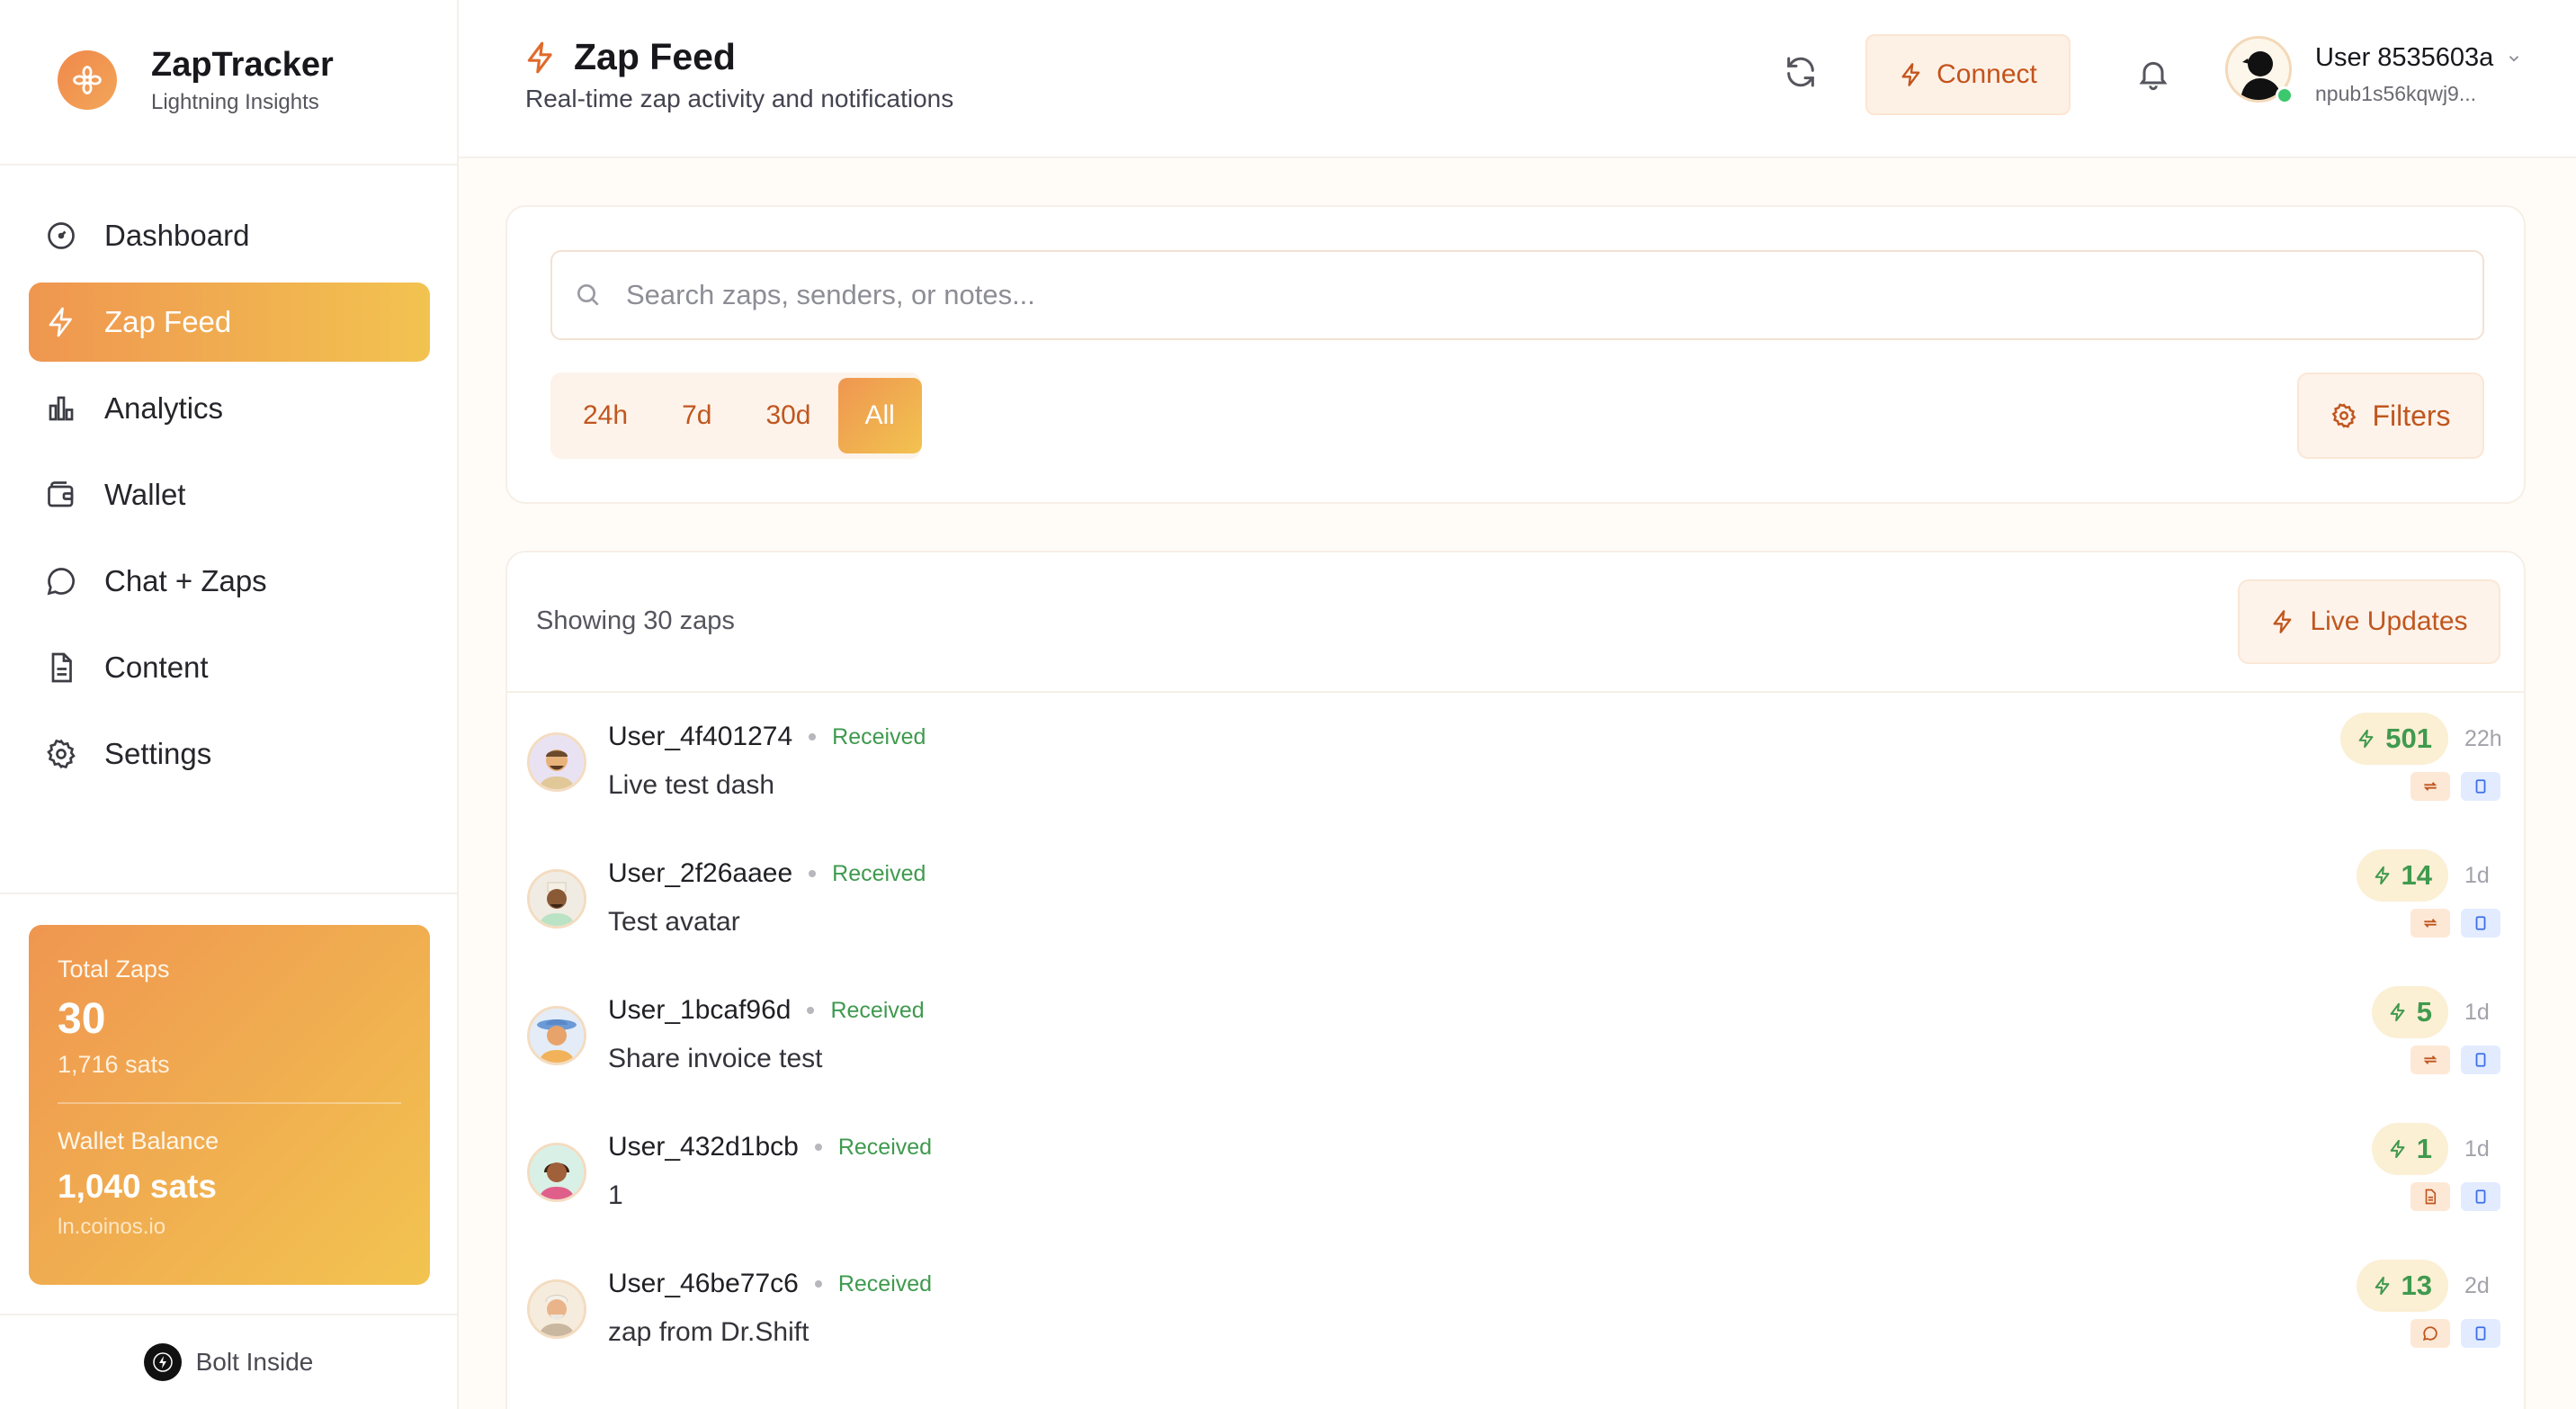 The image size is (2576, 1409). Describe the element at coordinates (2409, 1149) in the screenshot. I see `zap-amount-badge: 1` at that location.